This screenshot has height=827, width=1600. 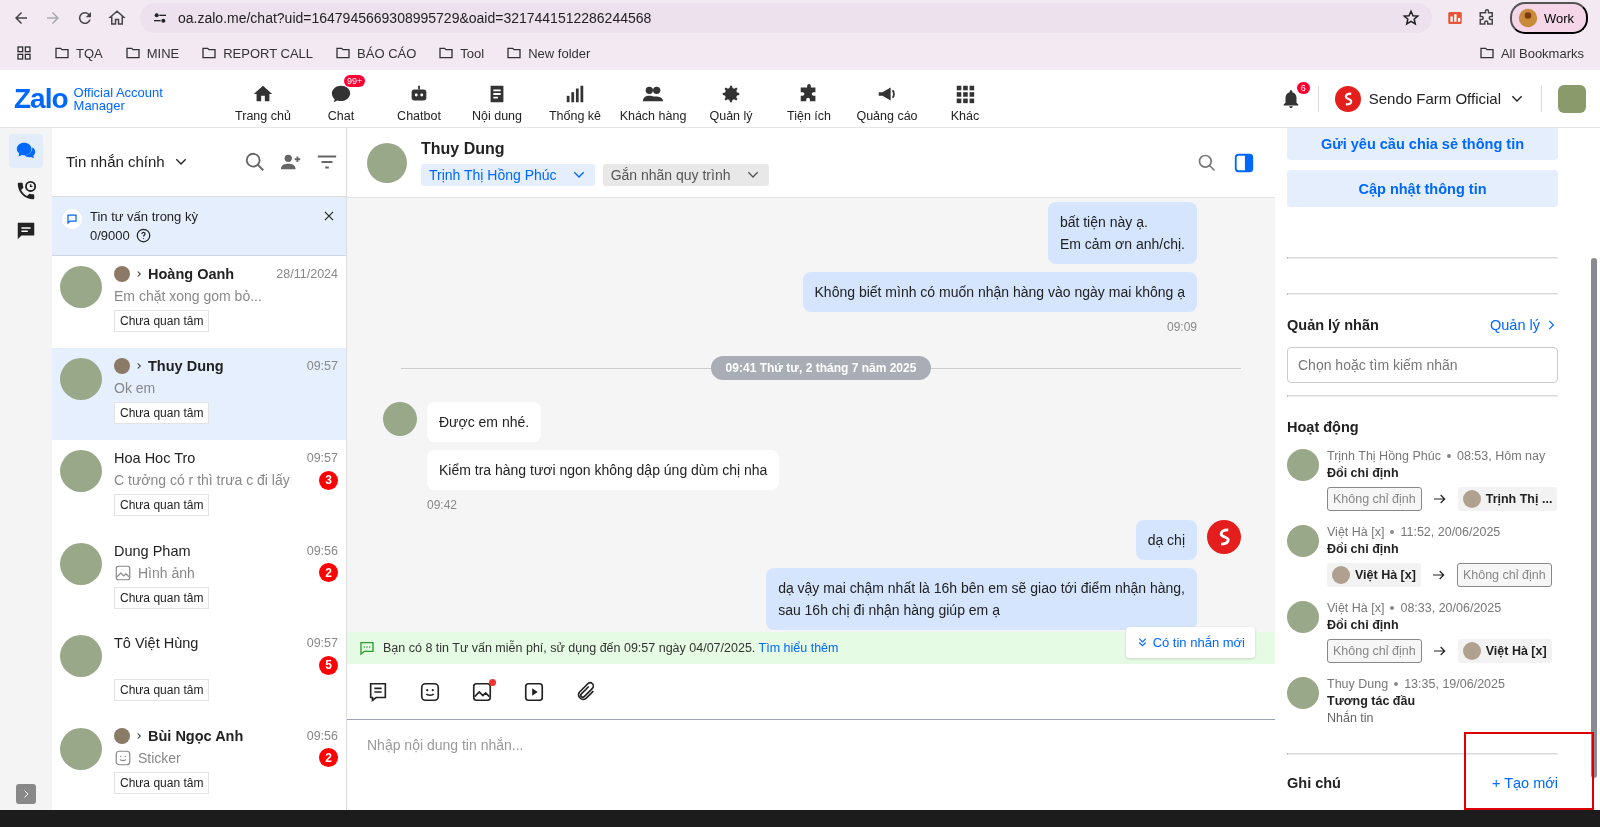 I want to click on sent-message: dạ vậy mai chậm nhất là 16h bên em sẽ giao tới điểm nhận hàng, sau 16h chị đi nhận hàng giúp em ạ, so click(x=981, y=599).